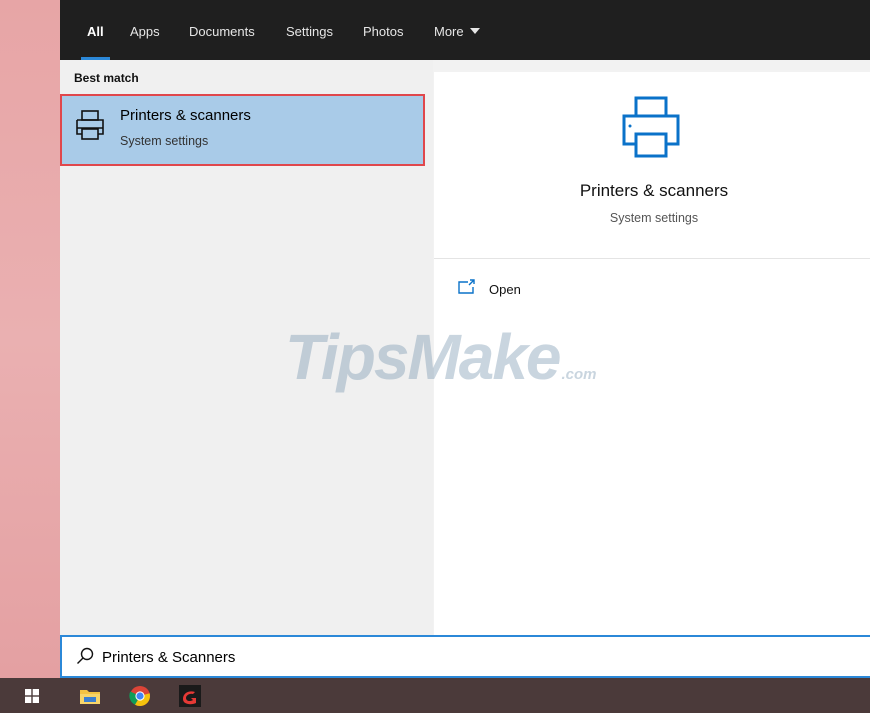 The image size is (870, 713). What do you see at coordinates (435, 695) in the screenshot?
I see `taskbar` at bounding box center [435, 695].